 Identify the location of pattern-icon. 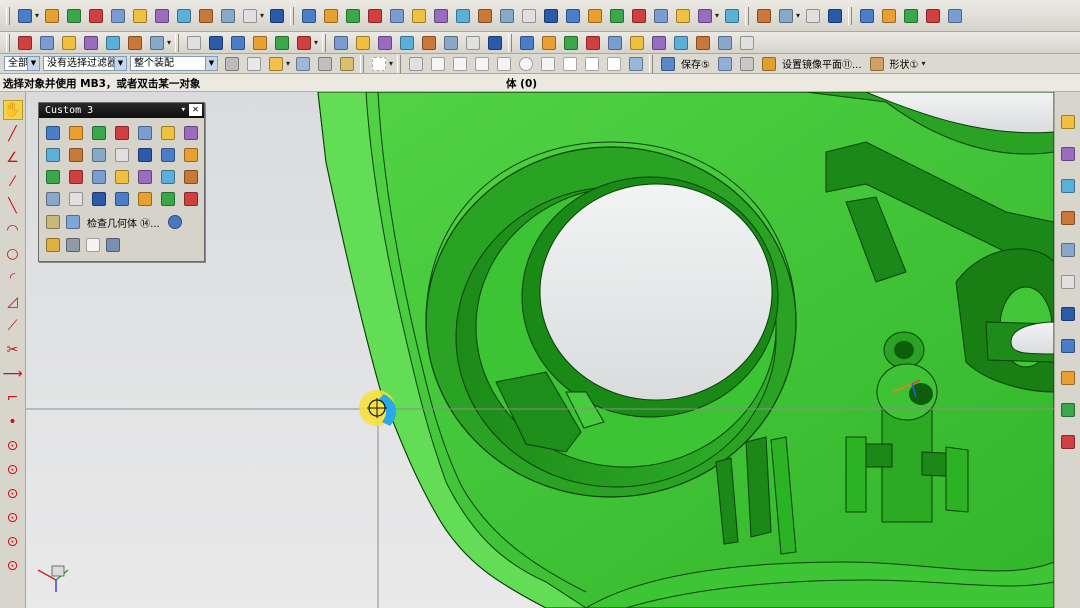
(122, 199).